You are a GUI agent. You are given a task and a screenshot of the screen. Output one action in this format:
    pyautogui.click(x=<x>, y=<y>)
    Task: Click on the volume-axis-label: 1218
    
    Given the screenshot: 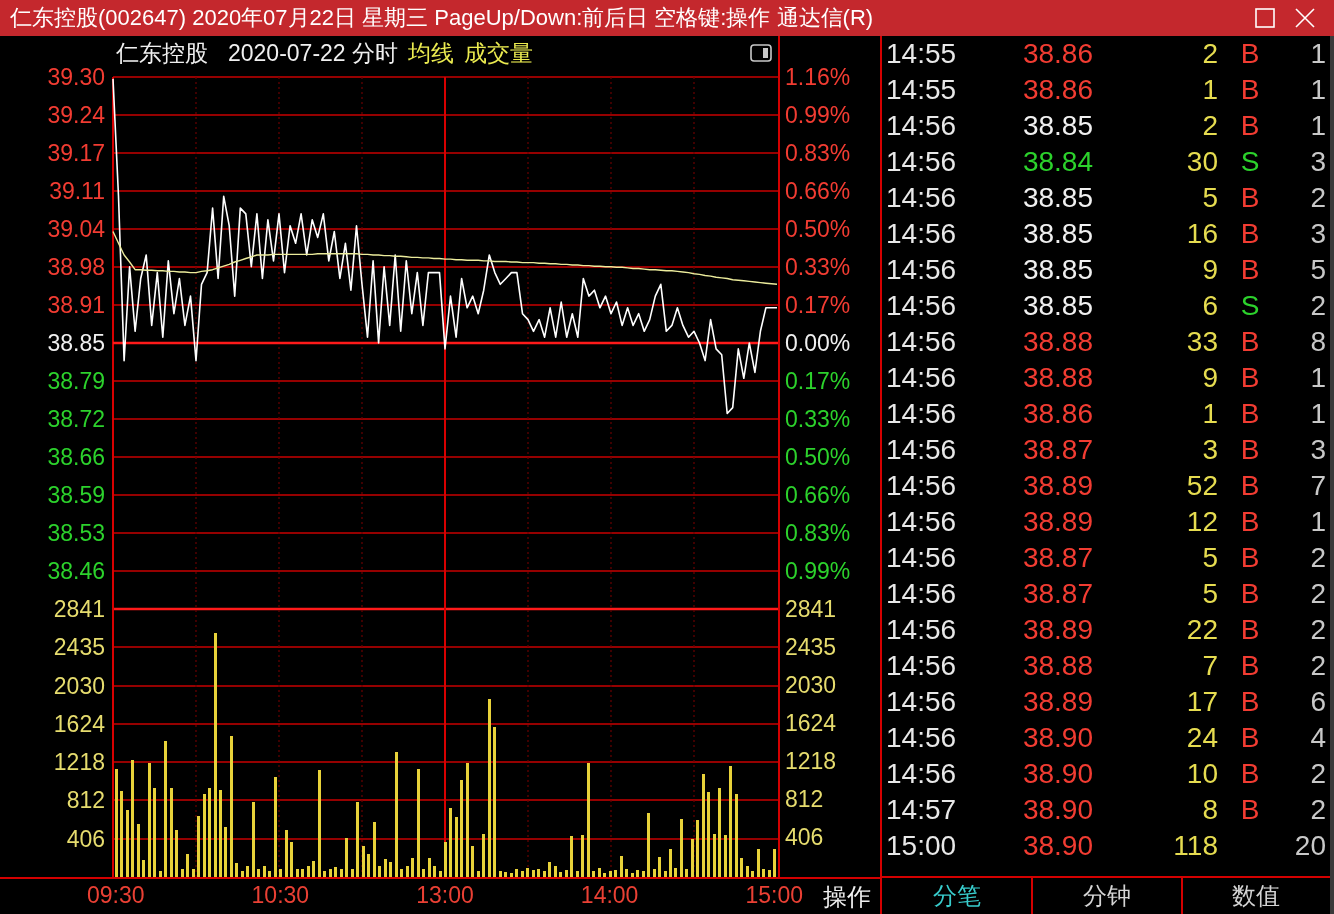 What is the action you would take?
    pyautogui.click(x=79, y=762)
    